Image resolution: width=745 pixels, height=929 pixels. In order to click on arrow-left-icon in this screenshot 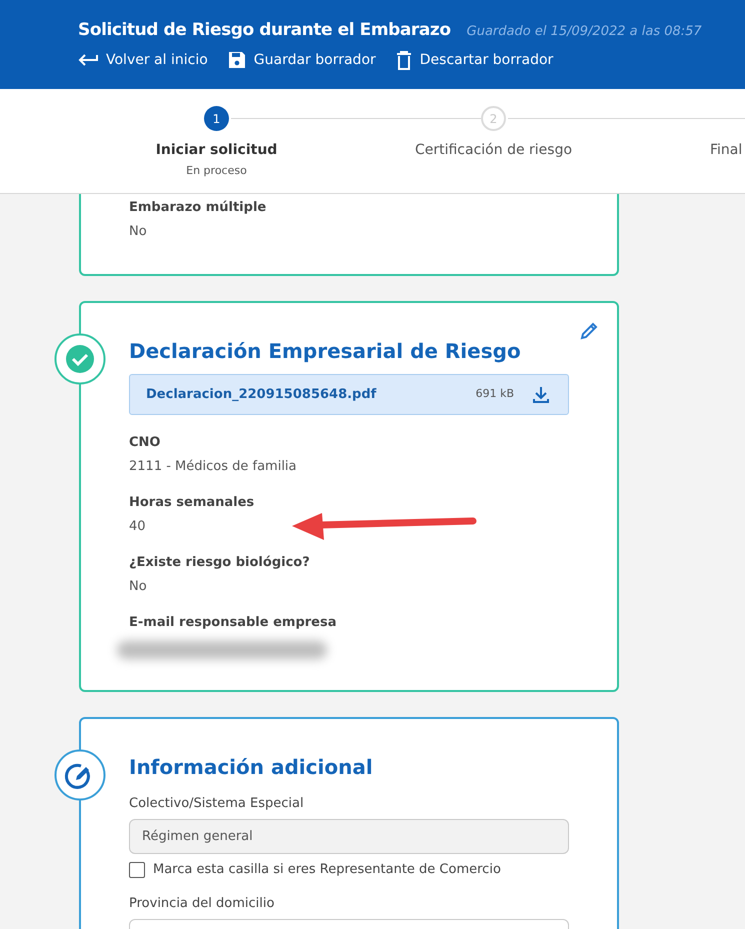, I will do `click(88, 60)`.